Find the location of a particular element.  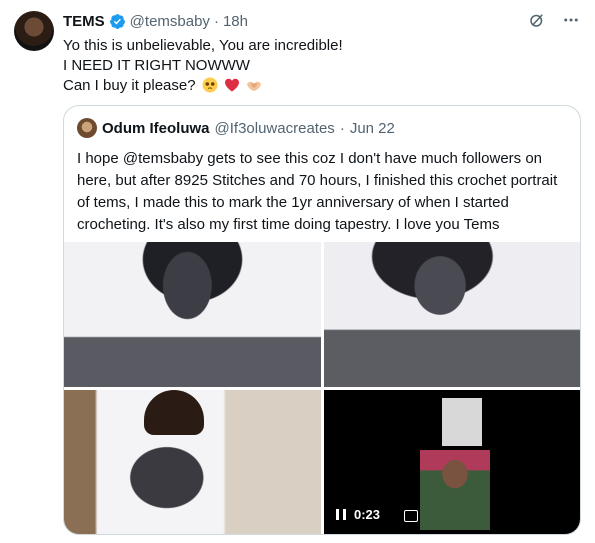

video-controls: 0:23 is located at coordinates (358, 514).